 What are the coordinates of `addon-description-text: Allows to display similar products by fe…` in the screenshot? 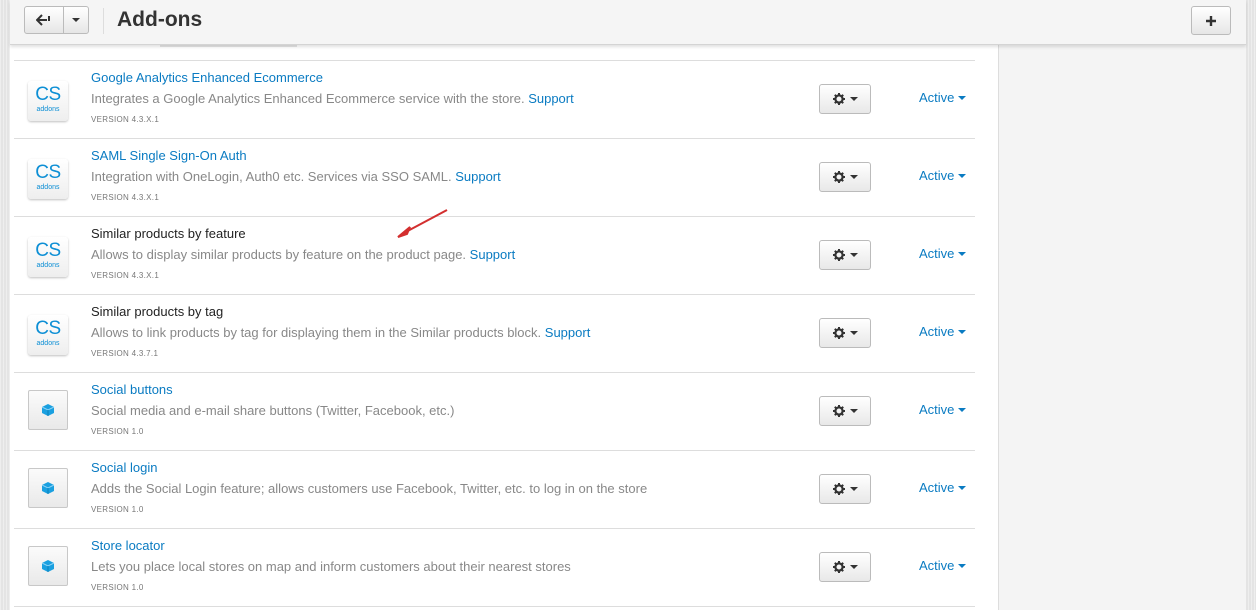 It's located at (279, 254).